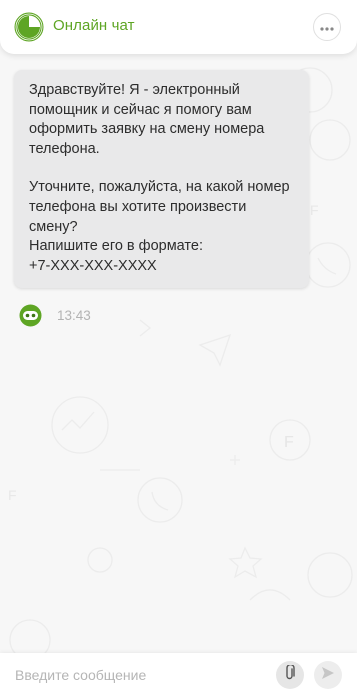 This screenshot has height=697, width=357. I want to click on more-horizontal-icon, so click(327, 27).